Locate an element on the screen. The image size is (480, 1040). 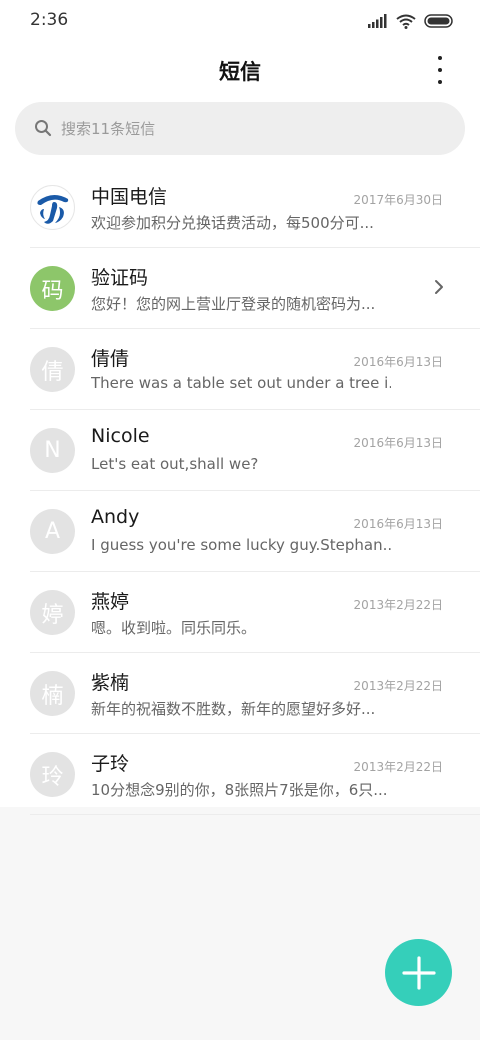
wifi-icon is located at coordinates (406, 21).